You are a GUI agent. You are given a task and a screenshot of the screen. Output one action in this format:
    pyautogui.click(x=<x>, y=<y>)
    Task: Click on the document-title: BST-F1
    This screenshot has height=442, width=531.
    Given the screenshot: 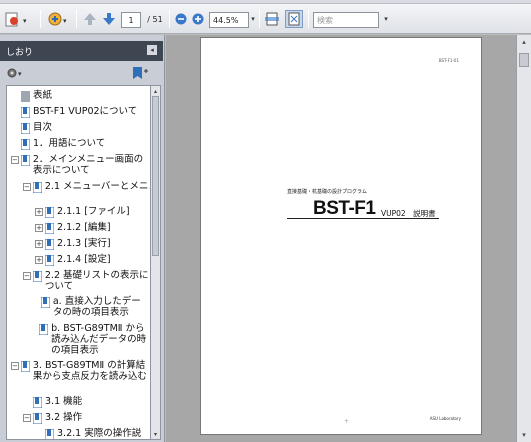 What is the action you would take?
    pyautogui.click(x=344, y=208)
    